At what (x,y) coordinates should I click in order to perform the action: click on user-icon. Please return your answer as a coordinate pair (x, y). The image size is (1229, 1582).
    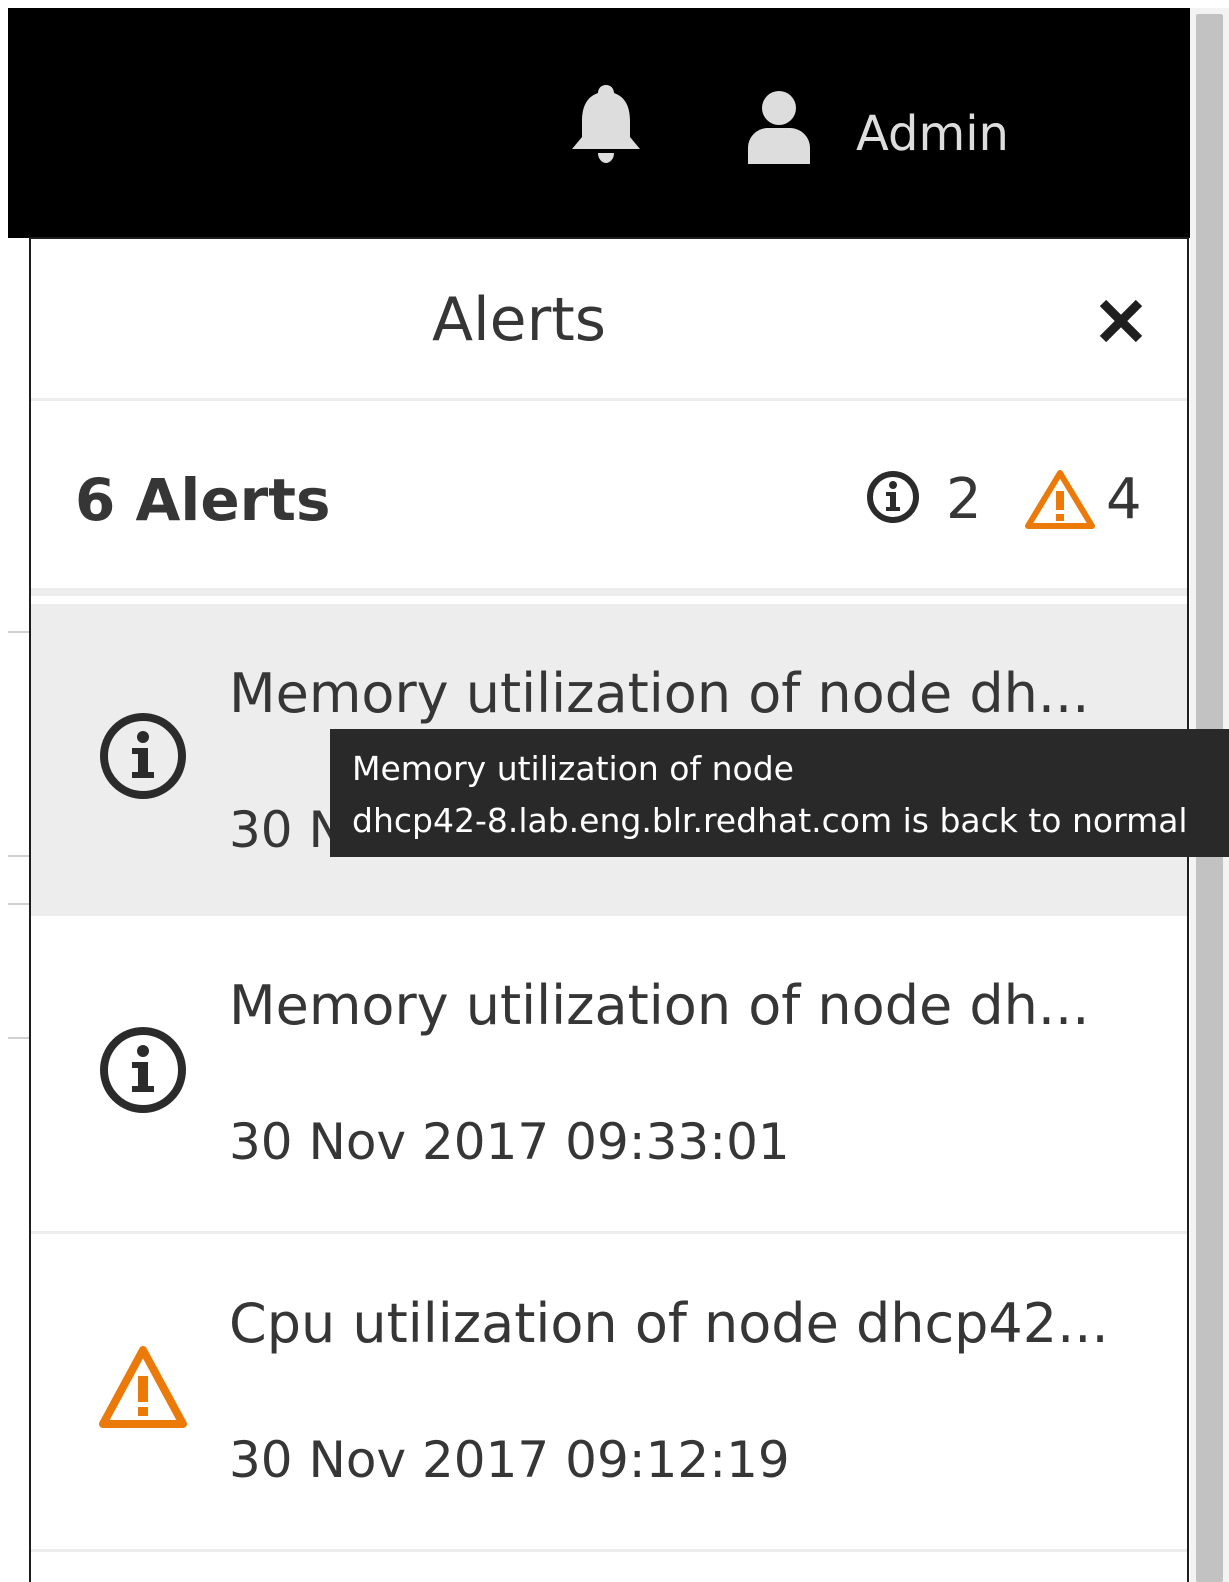
    Looking at the image, I should click on (779, 126).